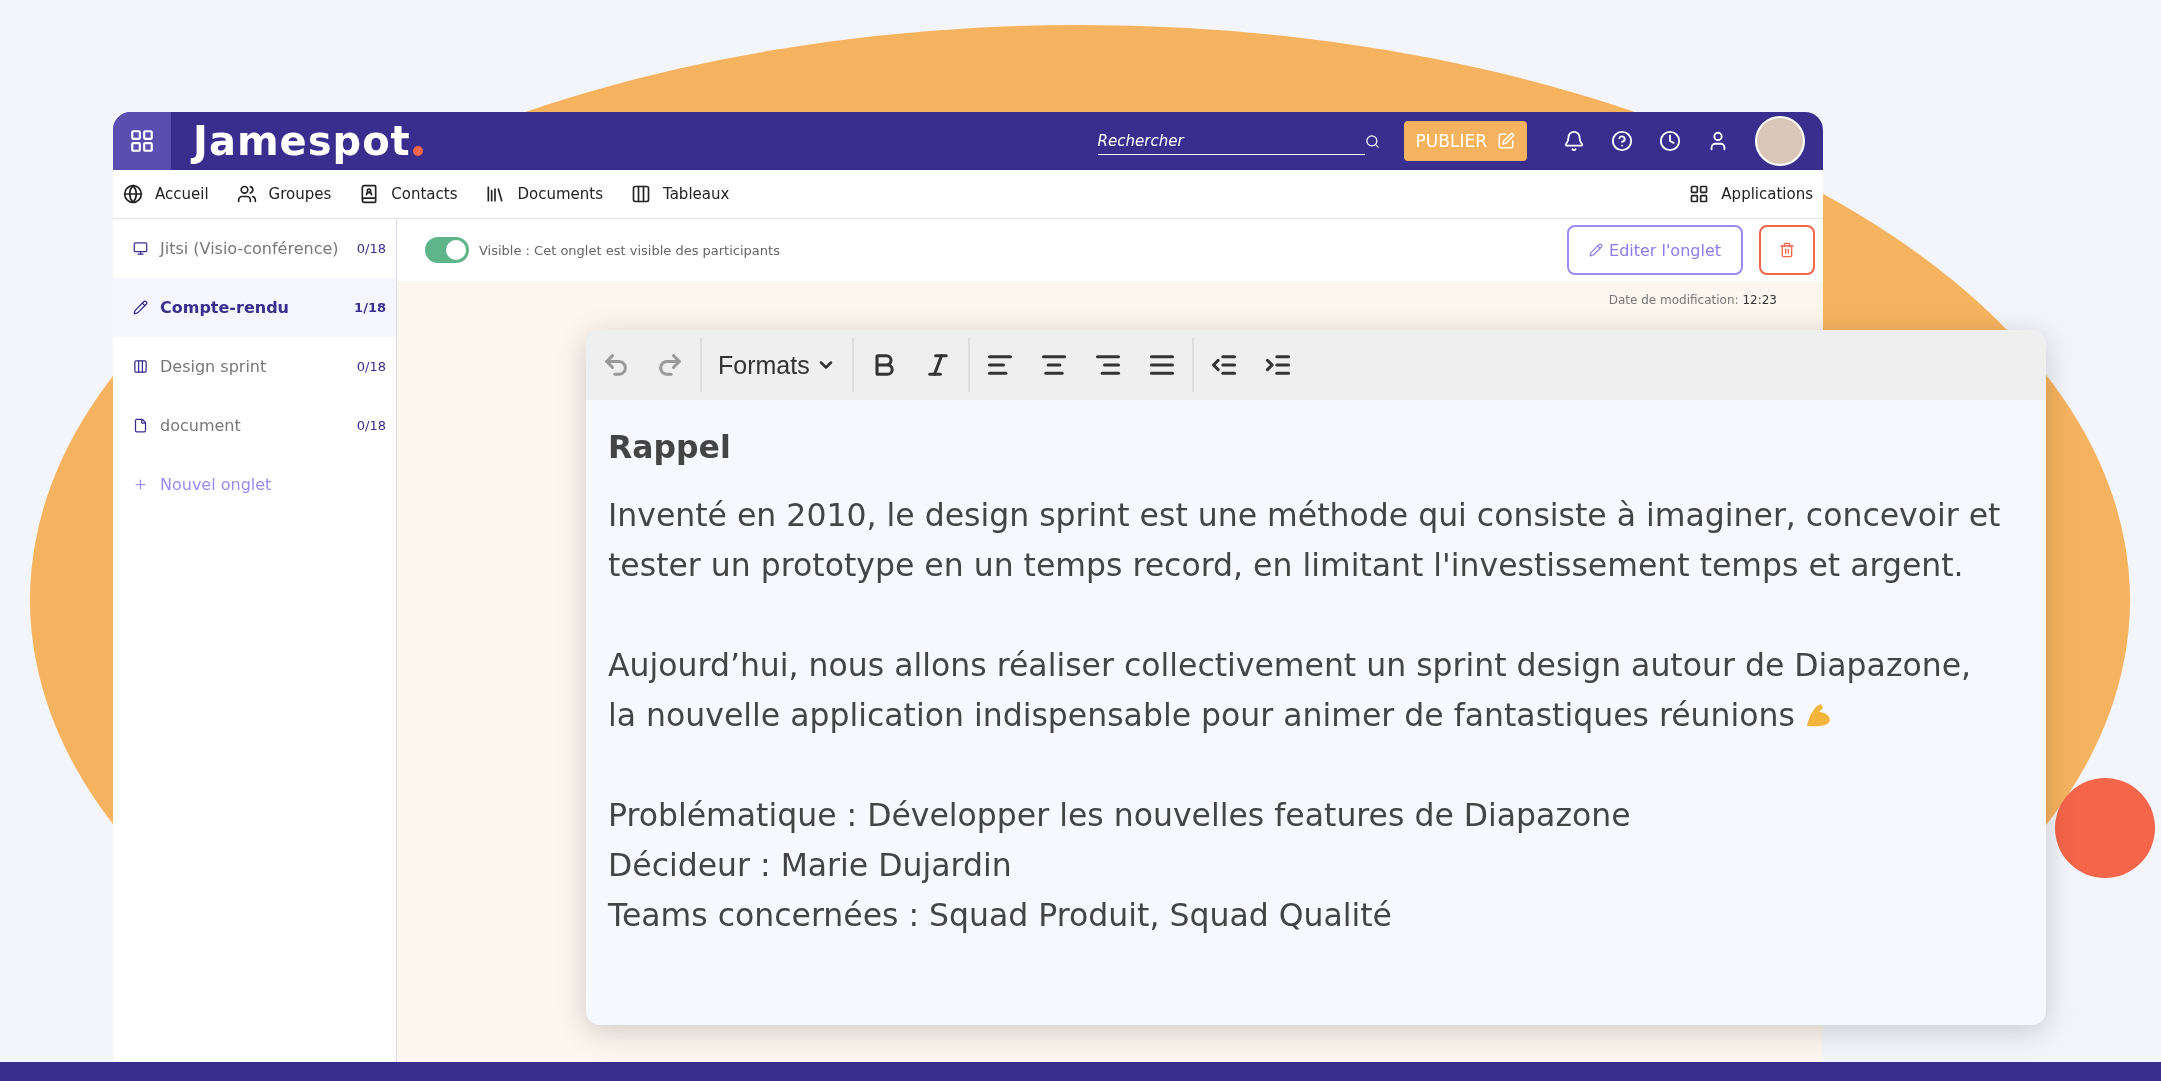  I want to click on undo-icon, so click(616, 365).